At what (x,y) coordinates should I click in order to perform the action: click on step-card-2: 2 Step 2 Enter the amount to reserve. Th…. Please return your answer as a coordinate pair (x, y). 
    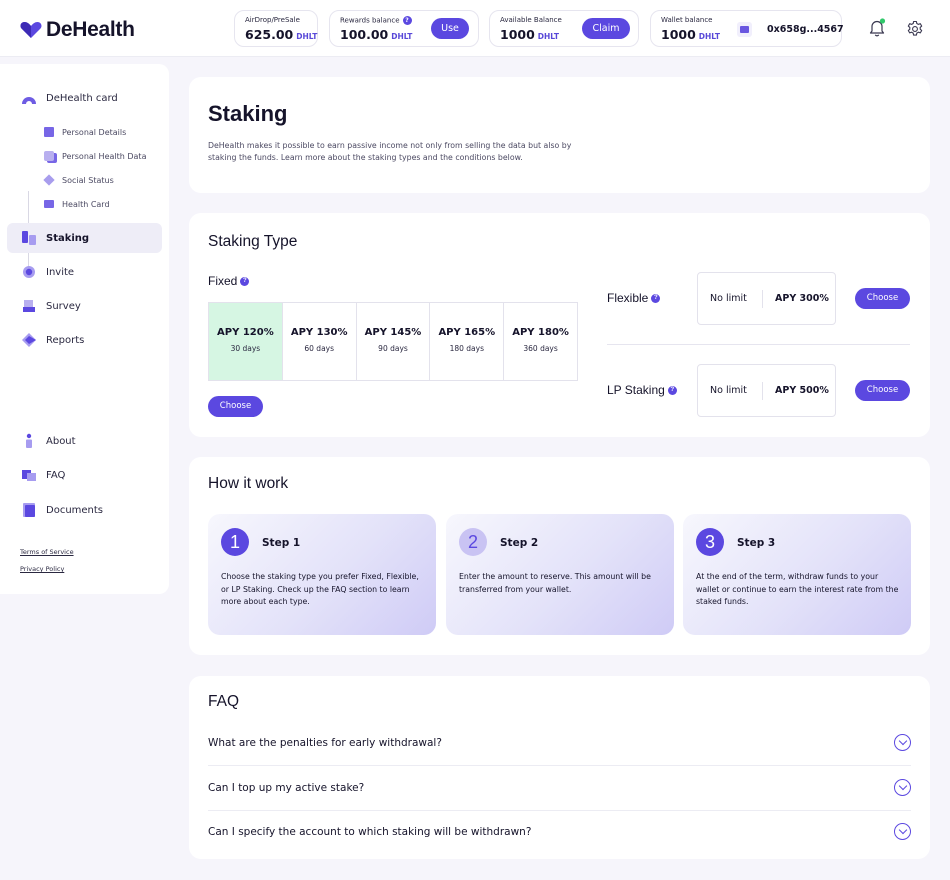
    Looking at the image, I should click on (560, 574).